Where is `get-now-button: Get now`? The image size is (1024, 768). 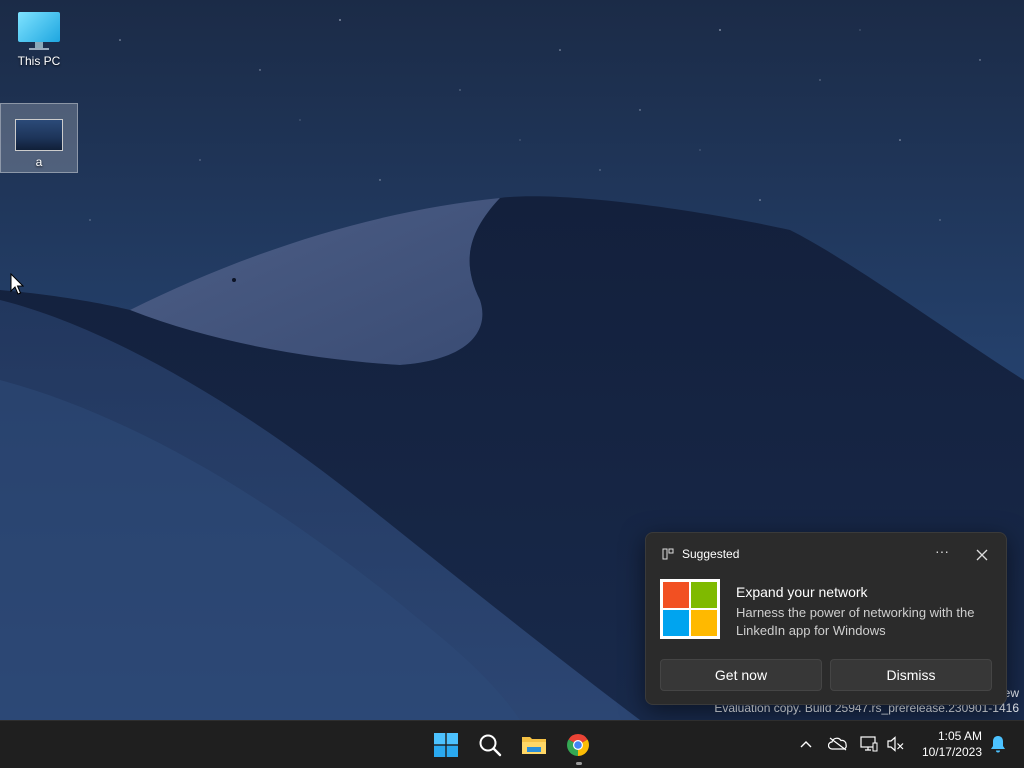 get-now-button: Get now is located at coordinates (741, 675).